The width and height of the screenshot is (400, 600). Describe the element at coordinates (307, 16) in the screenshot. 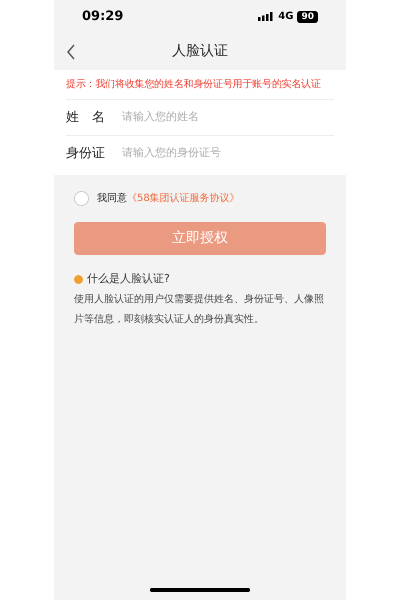

I see `battery-icon: 90` at that location.